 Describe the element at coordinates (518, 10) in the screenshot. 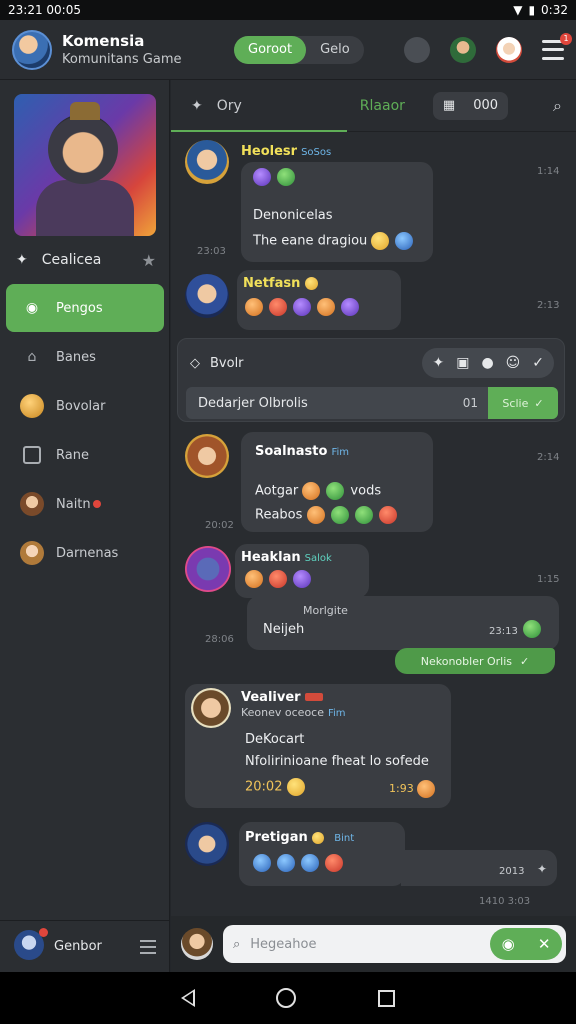

I see `wifi-icon: ▼` at that location.